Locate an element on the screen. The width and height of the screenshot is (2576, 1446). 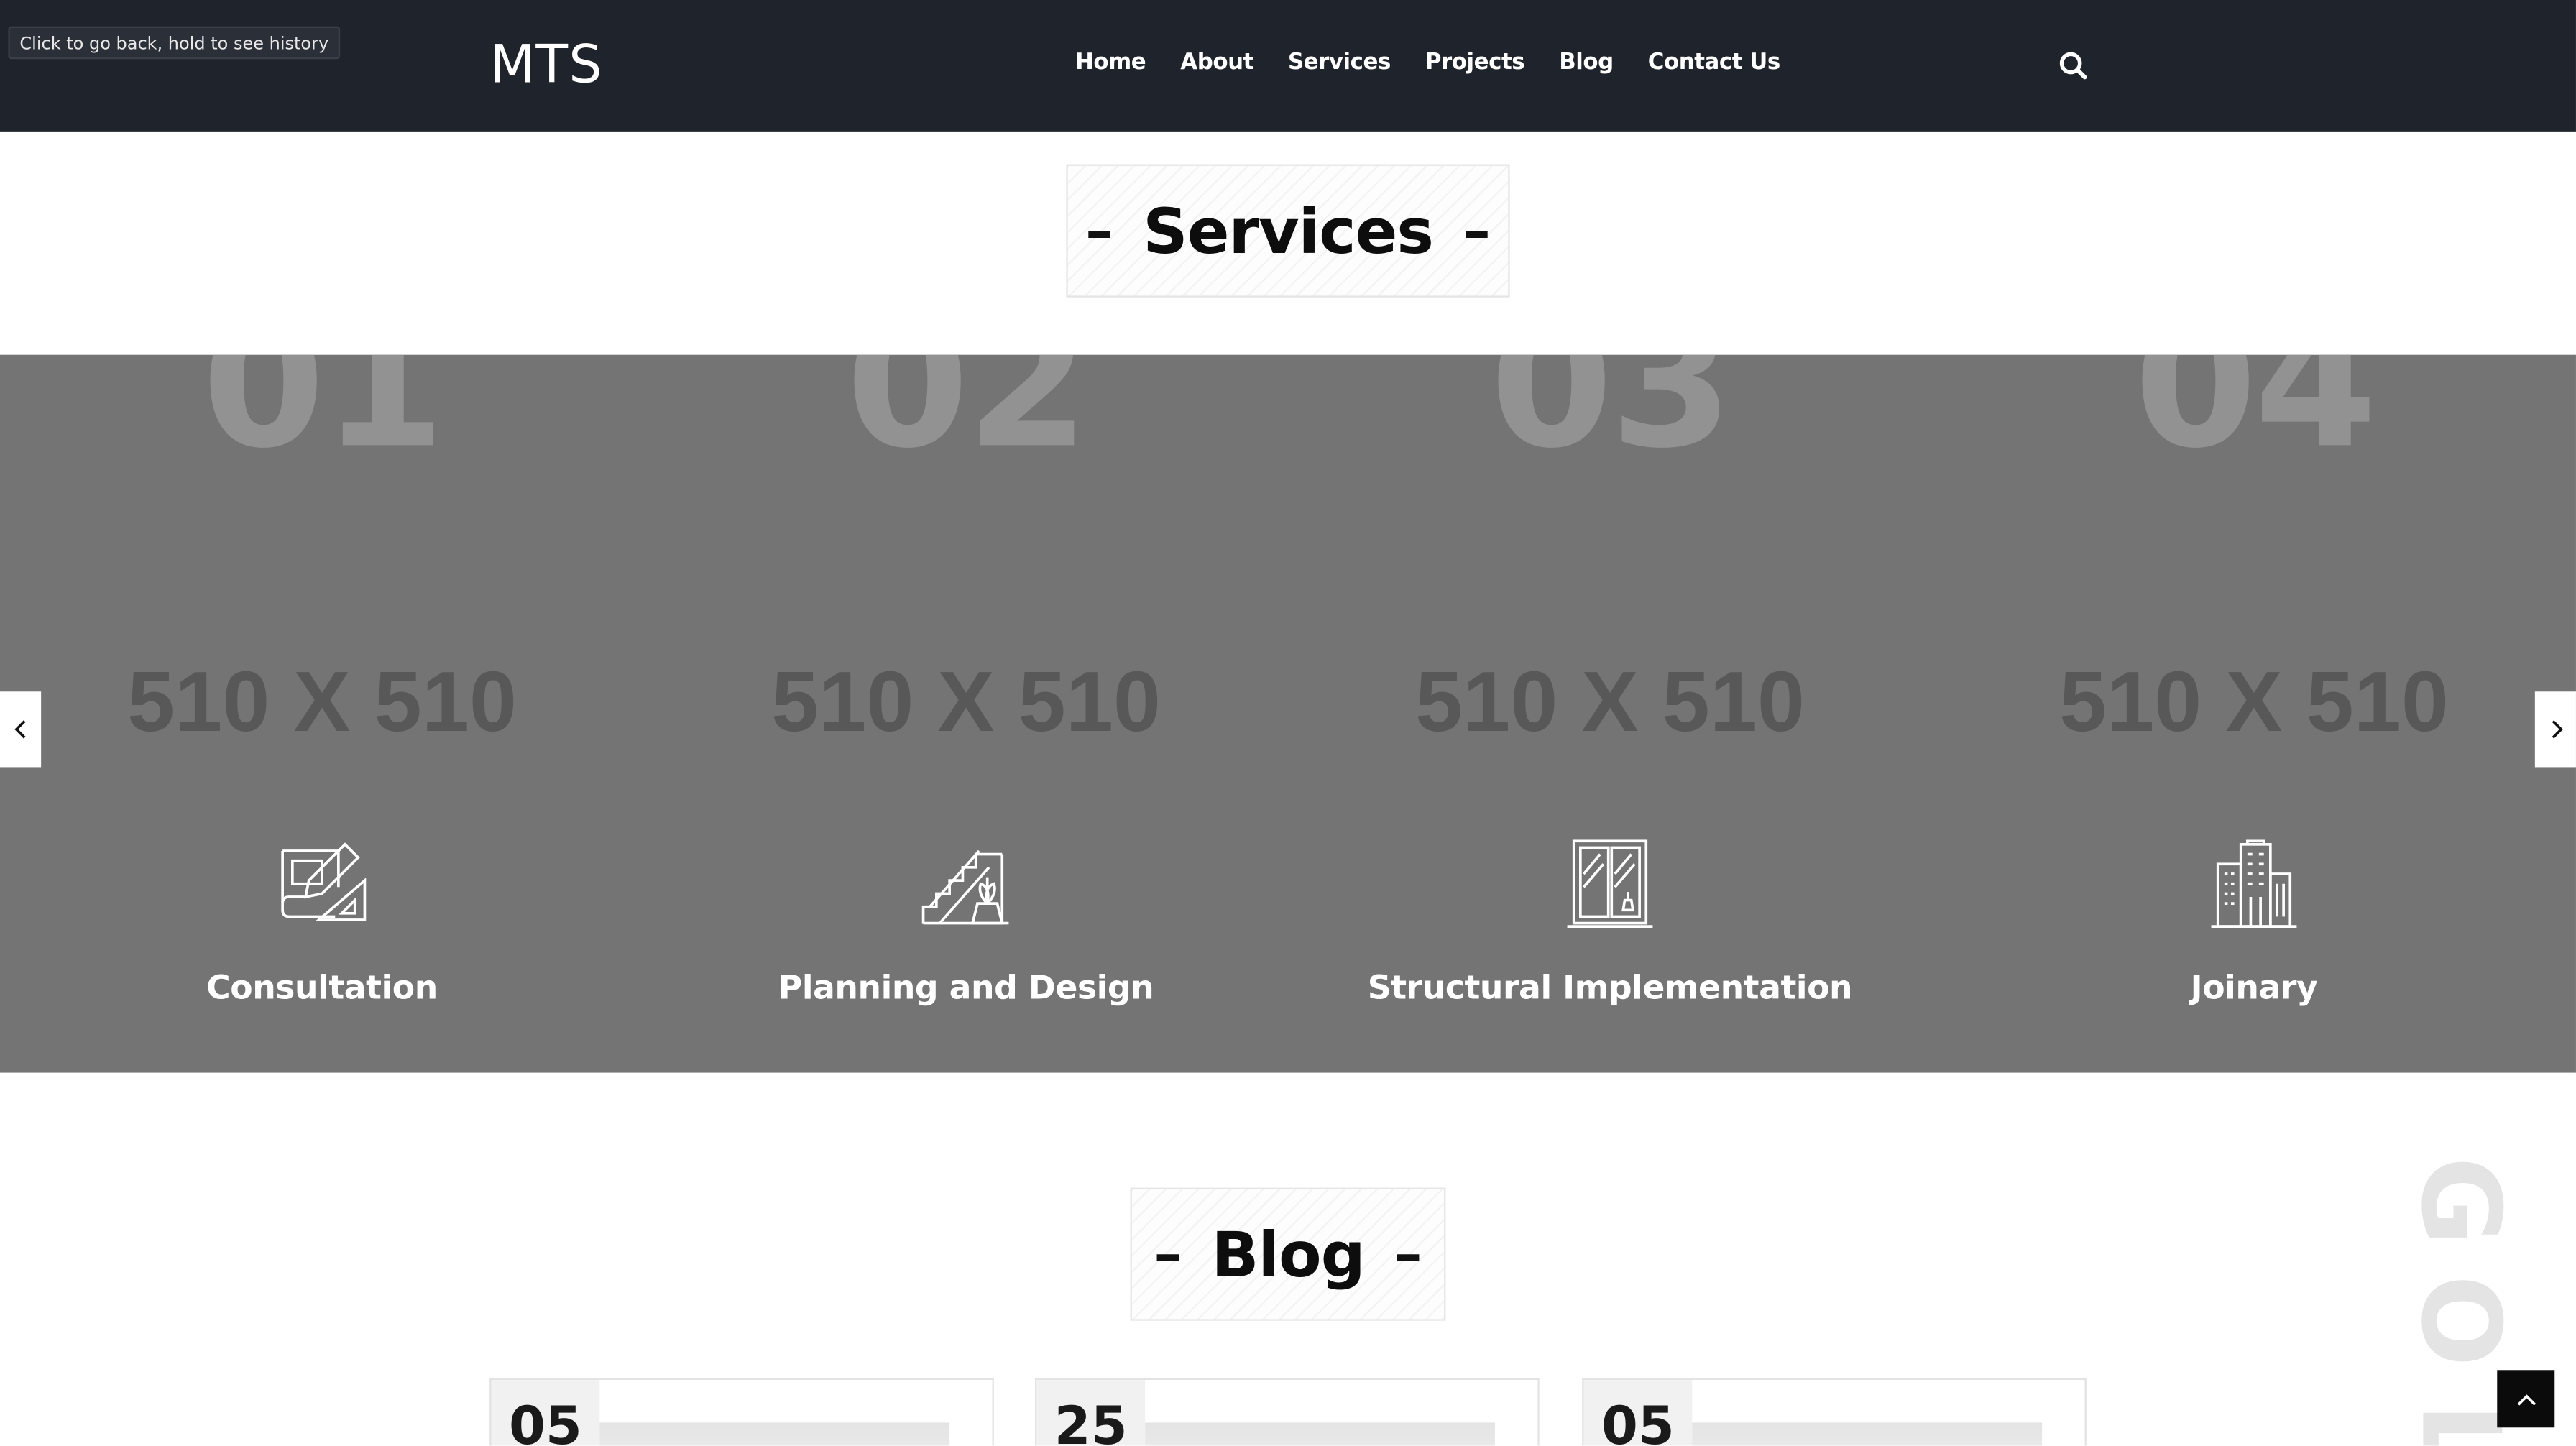
service-card: 04 510 X 510 Joinary is located at coordinates (2254, 714).